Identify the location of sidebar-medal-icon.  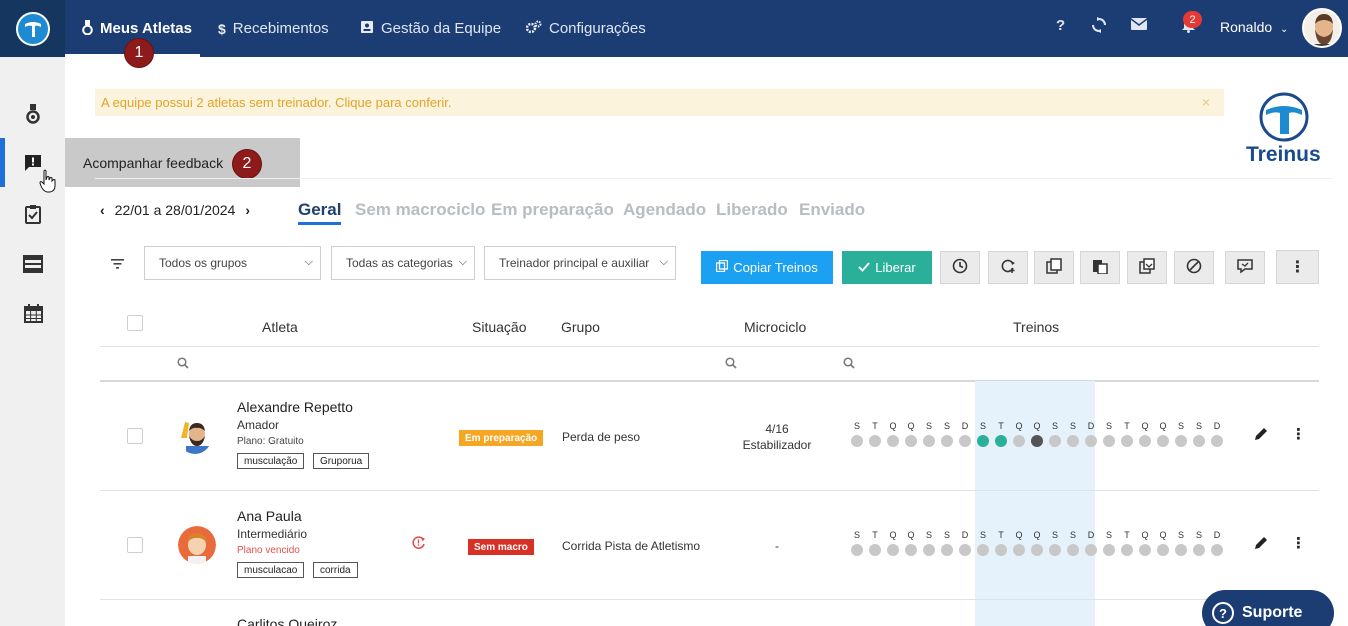
(33, 114).